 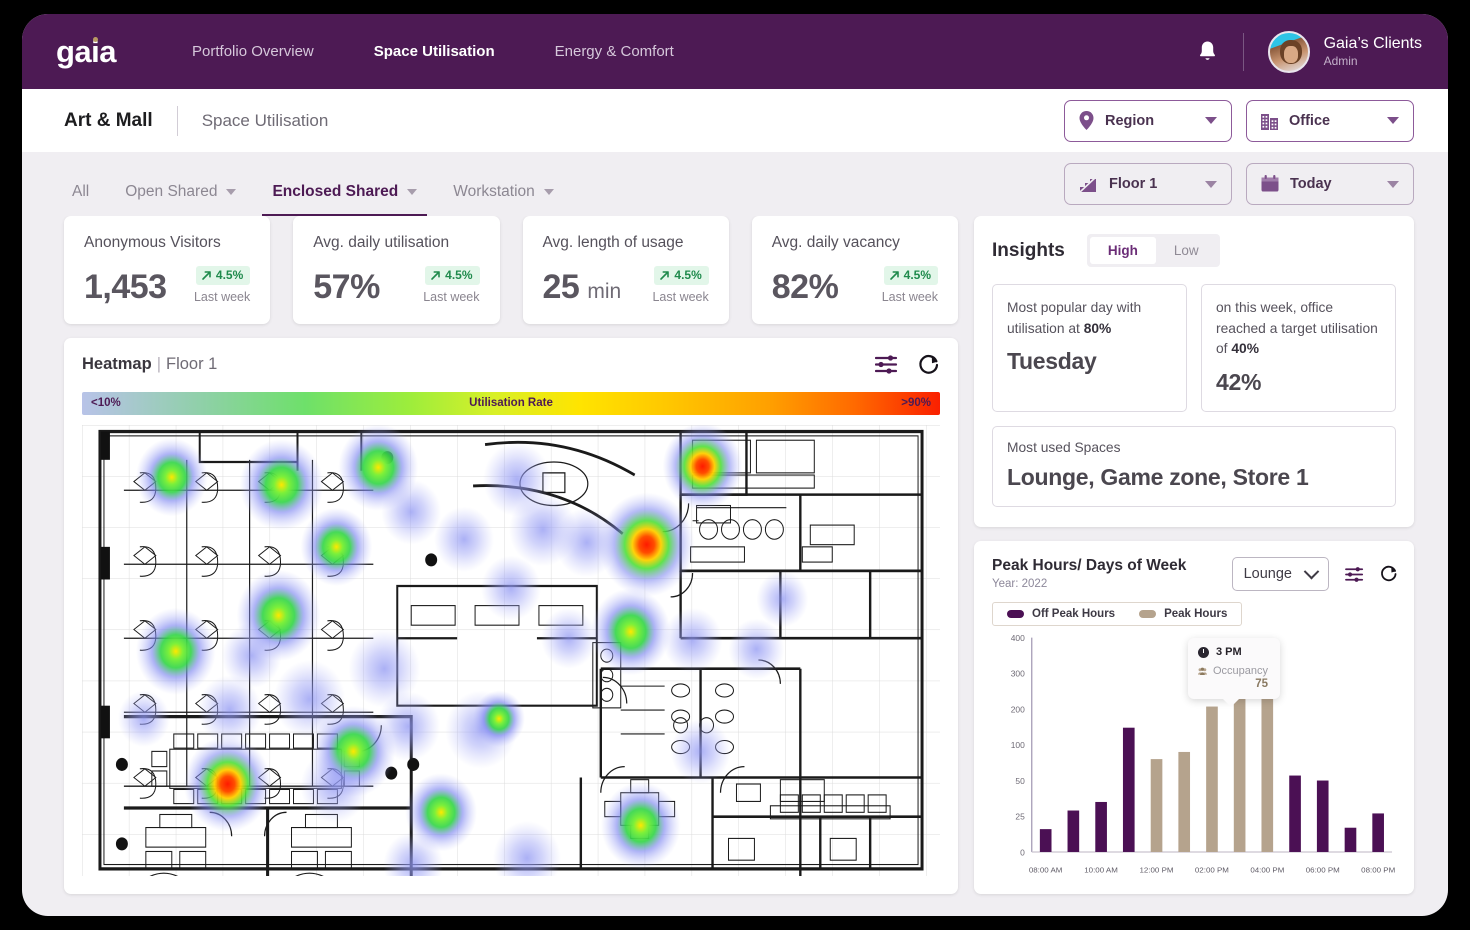 What do you see at coordinates (614, 51) in the screenshot?
I see `nav-link-energy-comfort: Energy & Comfort` at bounding box center [614, 51].